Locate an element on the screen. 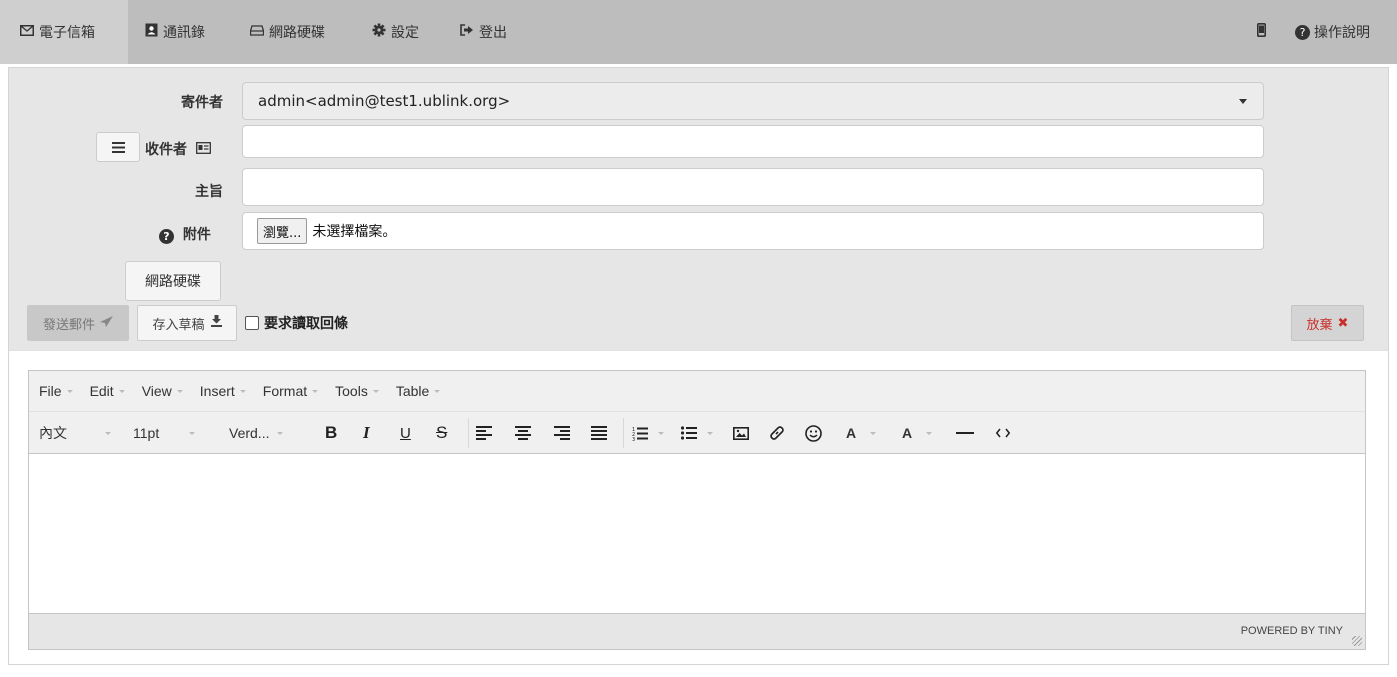 This screenshot has width=1397, height=677. attachment-label: 附件 is located at coordinates (196, 235).